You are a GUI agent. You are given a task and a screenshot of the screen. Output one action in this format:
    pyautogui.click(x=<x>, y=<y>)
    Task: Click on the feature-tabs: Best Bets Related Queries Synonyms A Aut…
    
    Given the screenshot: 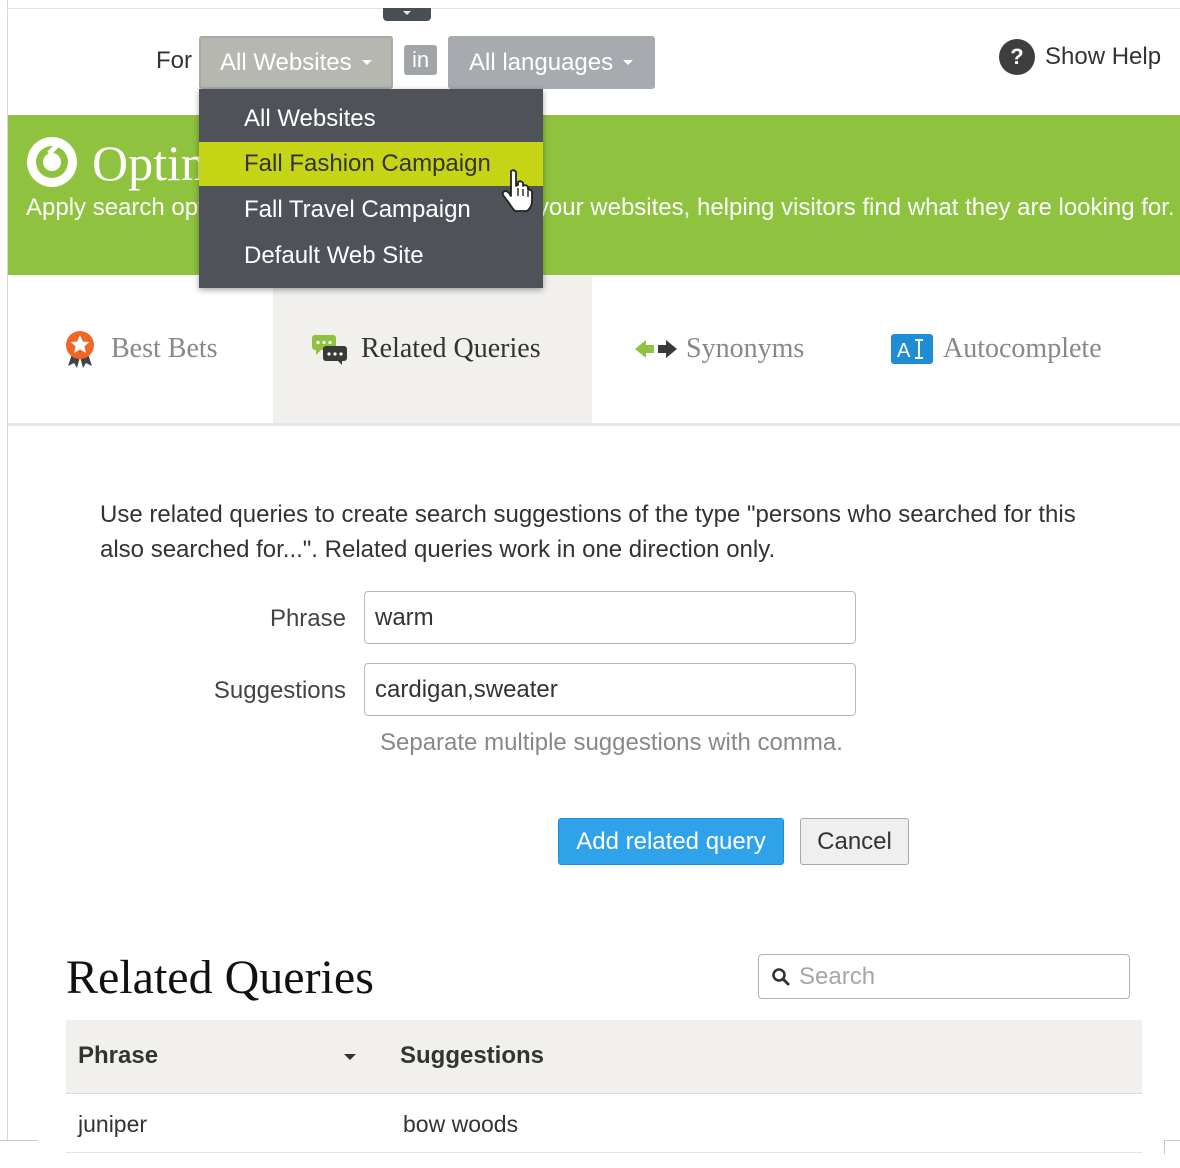 What is the action you would take?
    pyautogui.click(x=594, y=350)
    